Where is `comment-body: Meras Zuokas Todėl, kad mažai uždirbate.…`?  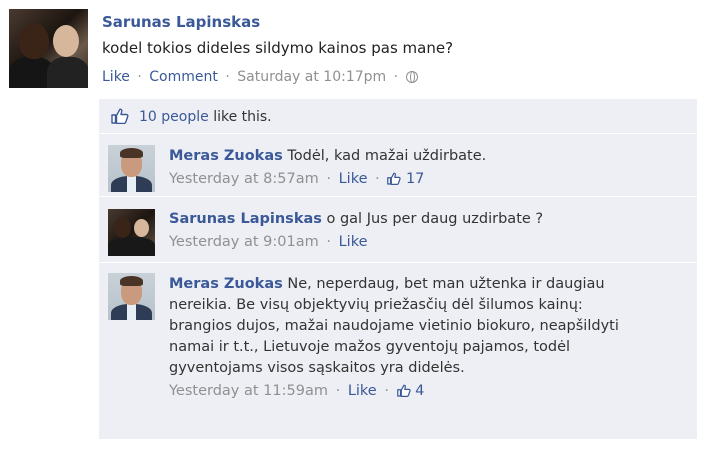 comment-body: Meras Zuokas Todėl, kad mažai uždirbate.… is located at coordinates (419, 168).